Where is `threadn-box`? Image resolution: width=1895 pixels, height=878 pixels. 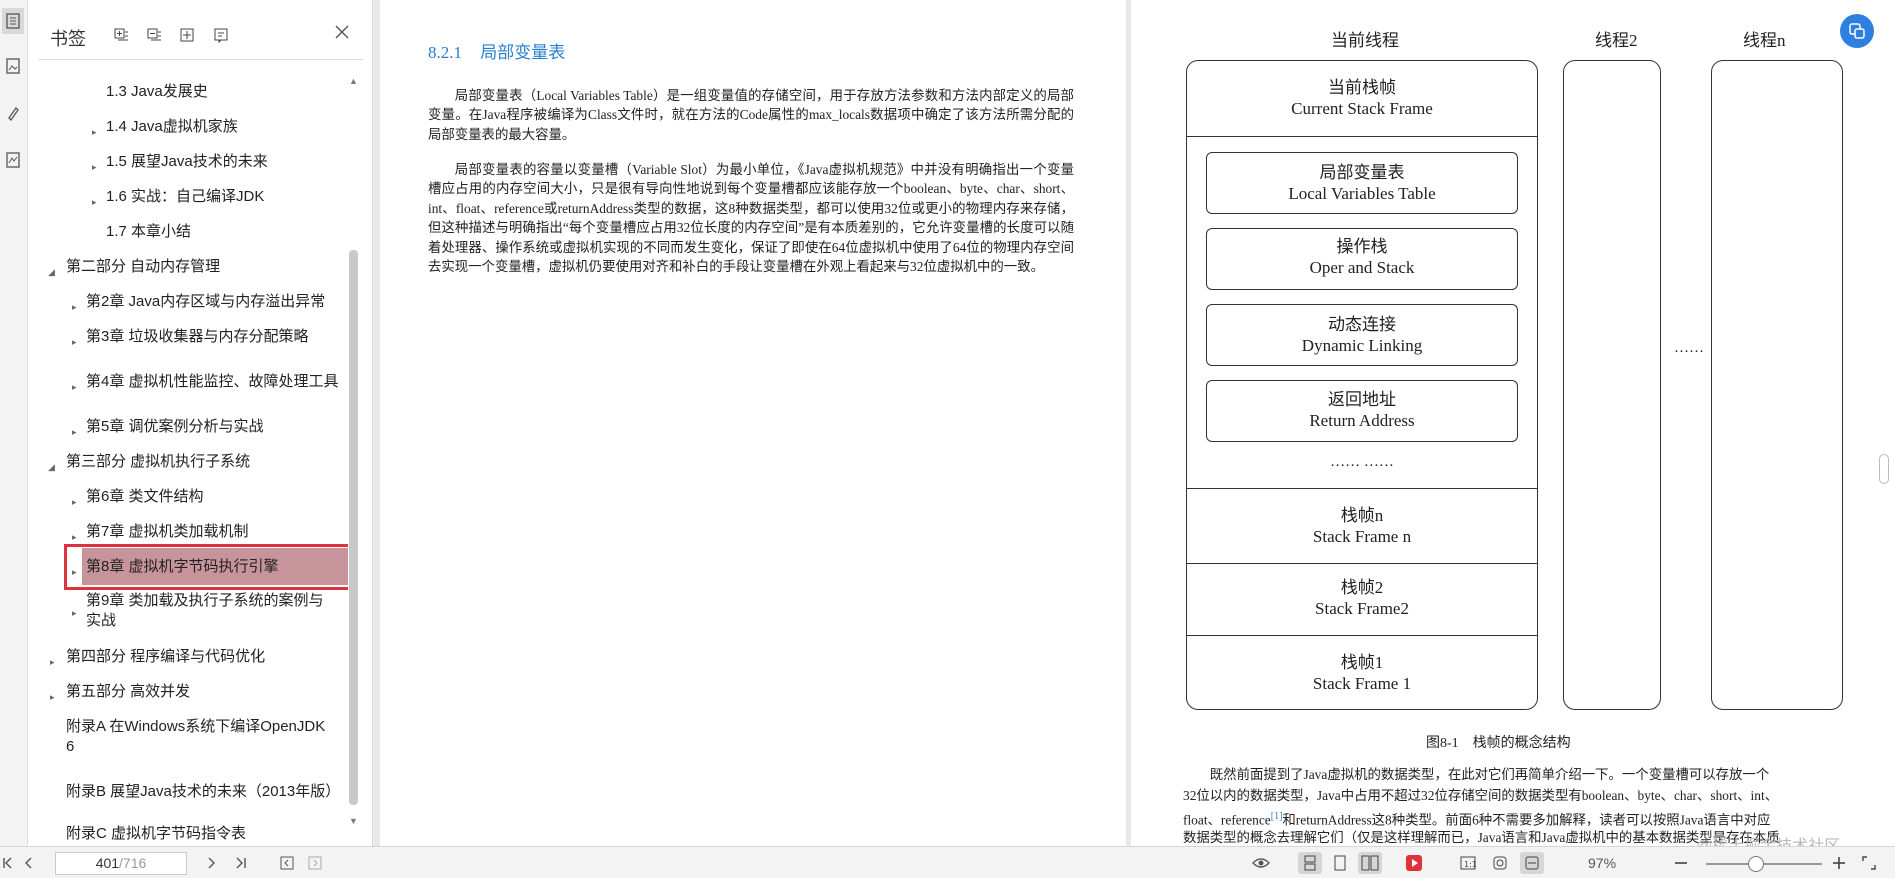
threadn-box is located at coordinates (1777, 385).